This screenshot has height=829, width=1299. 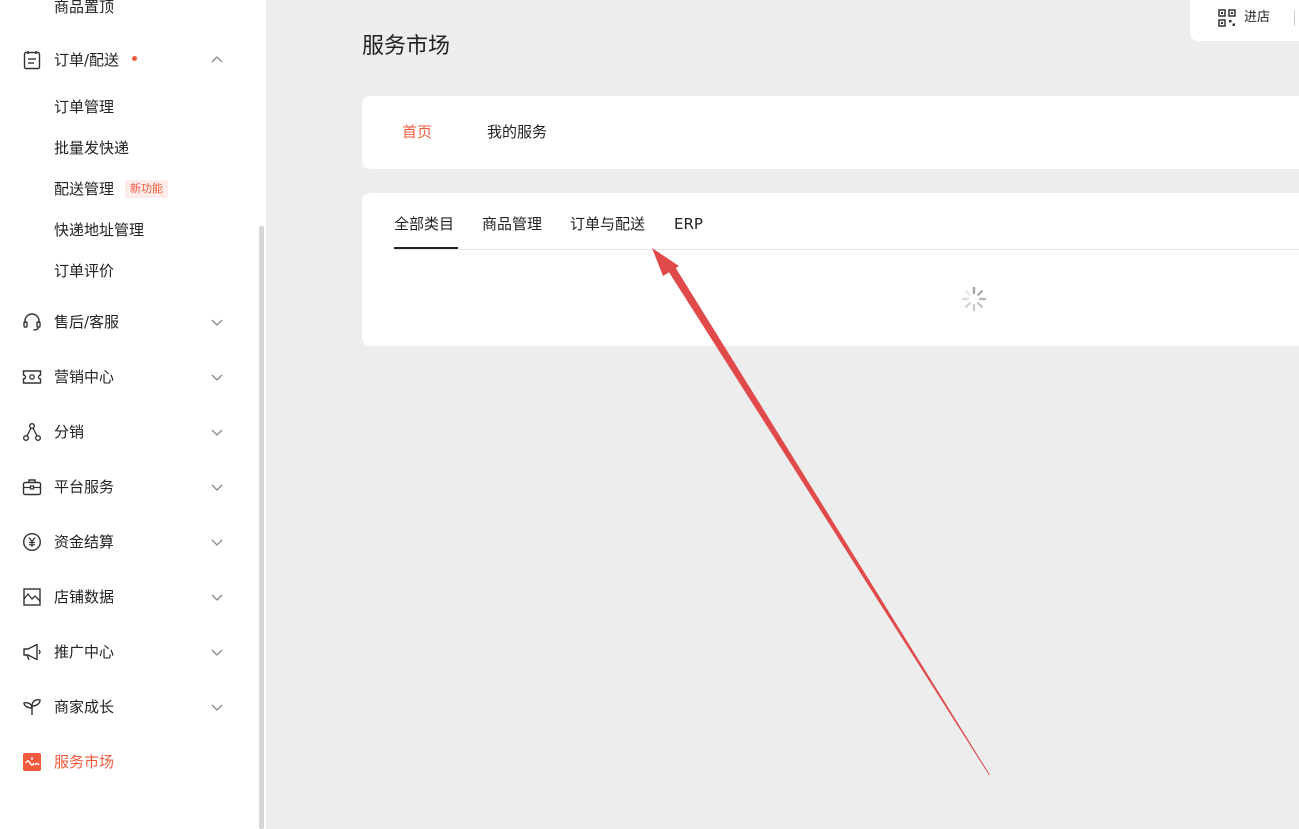 I want to click on sidebar-item-service-market: 服务市场, so click(x=125, y=762).